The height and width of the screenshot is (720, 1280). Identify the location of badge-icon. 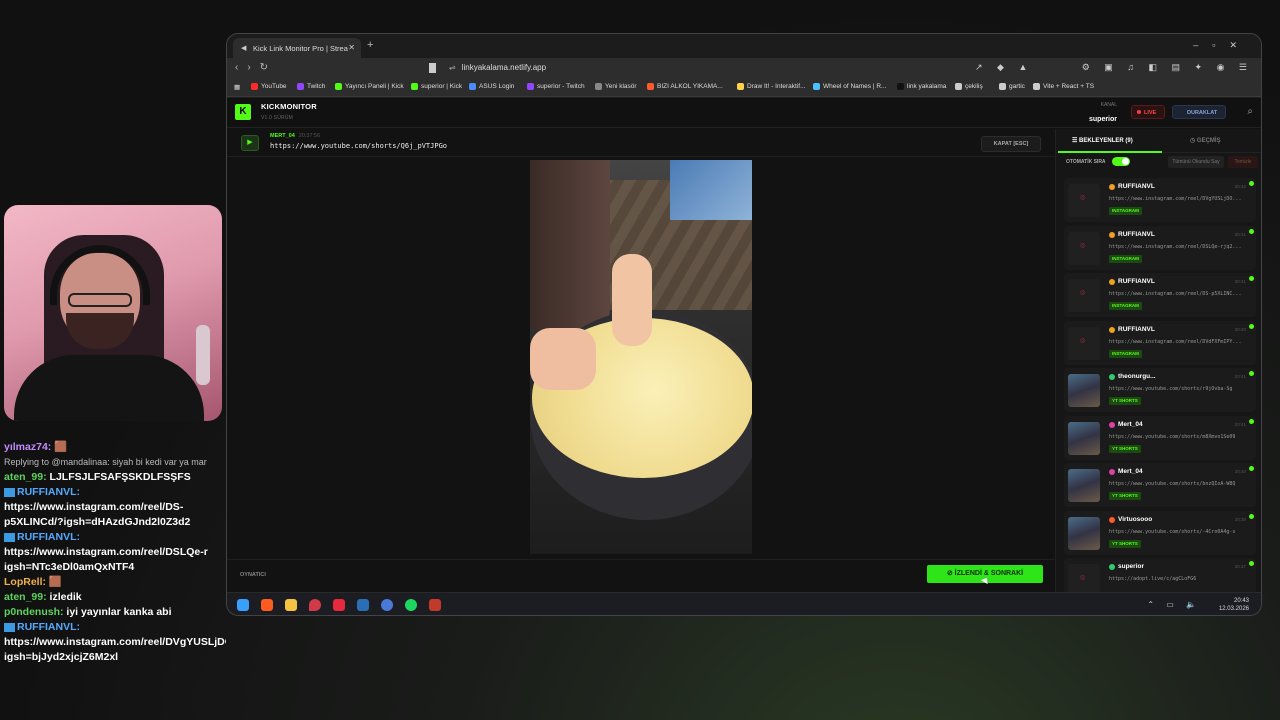
(9, 627).